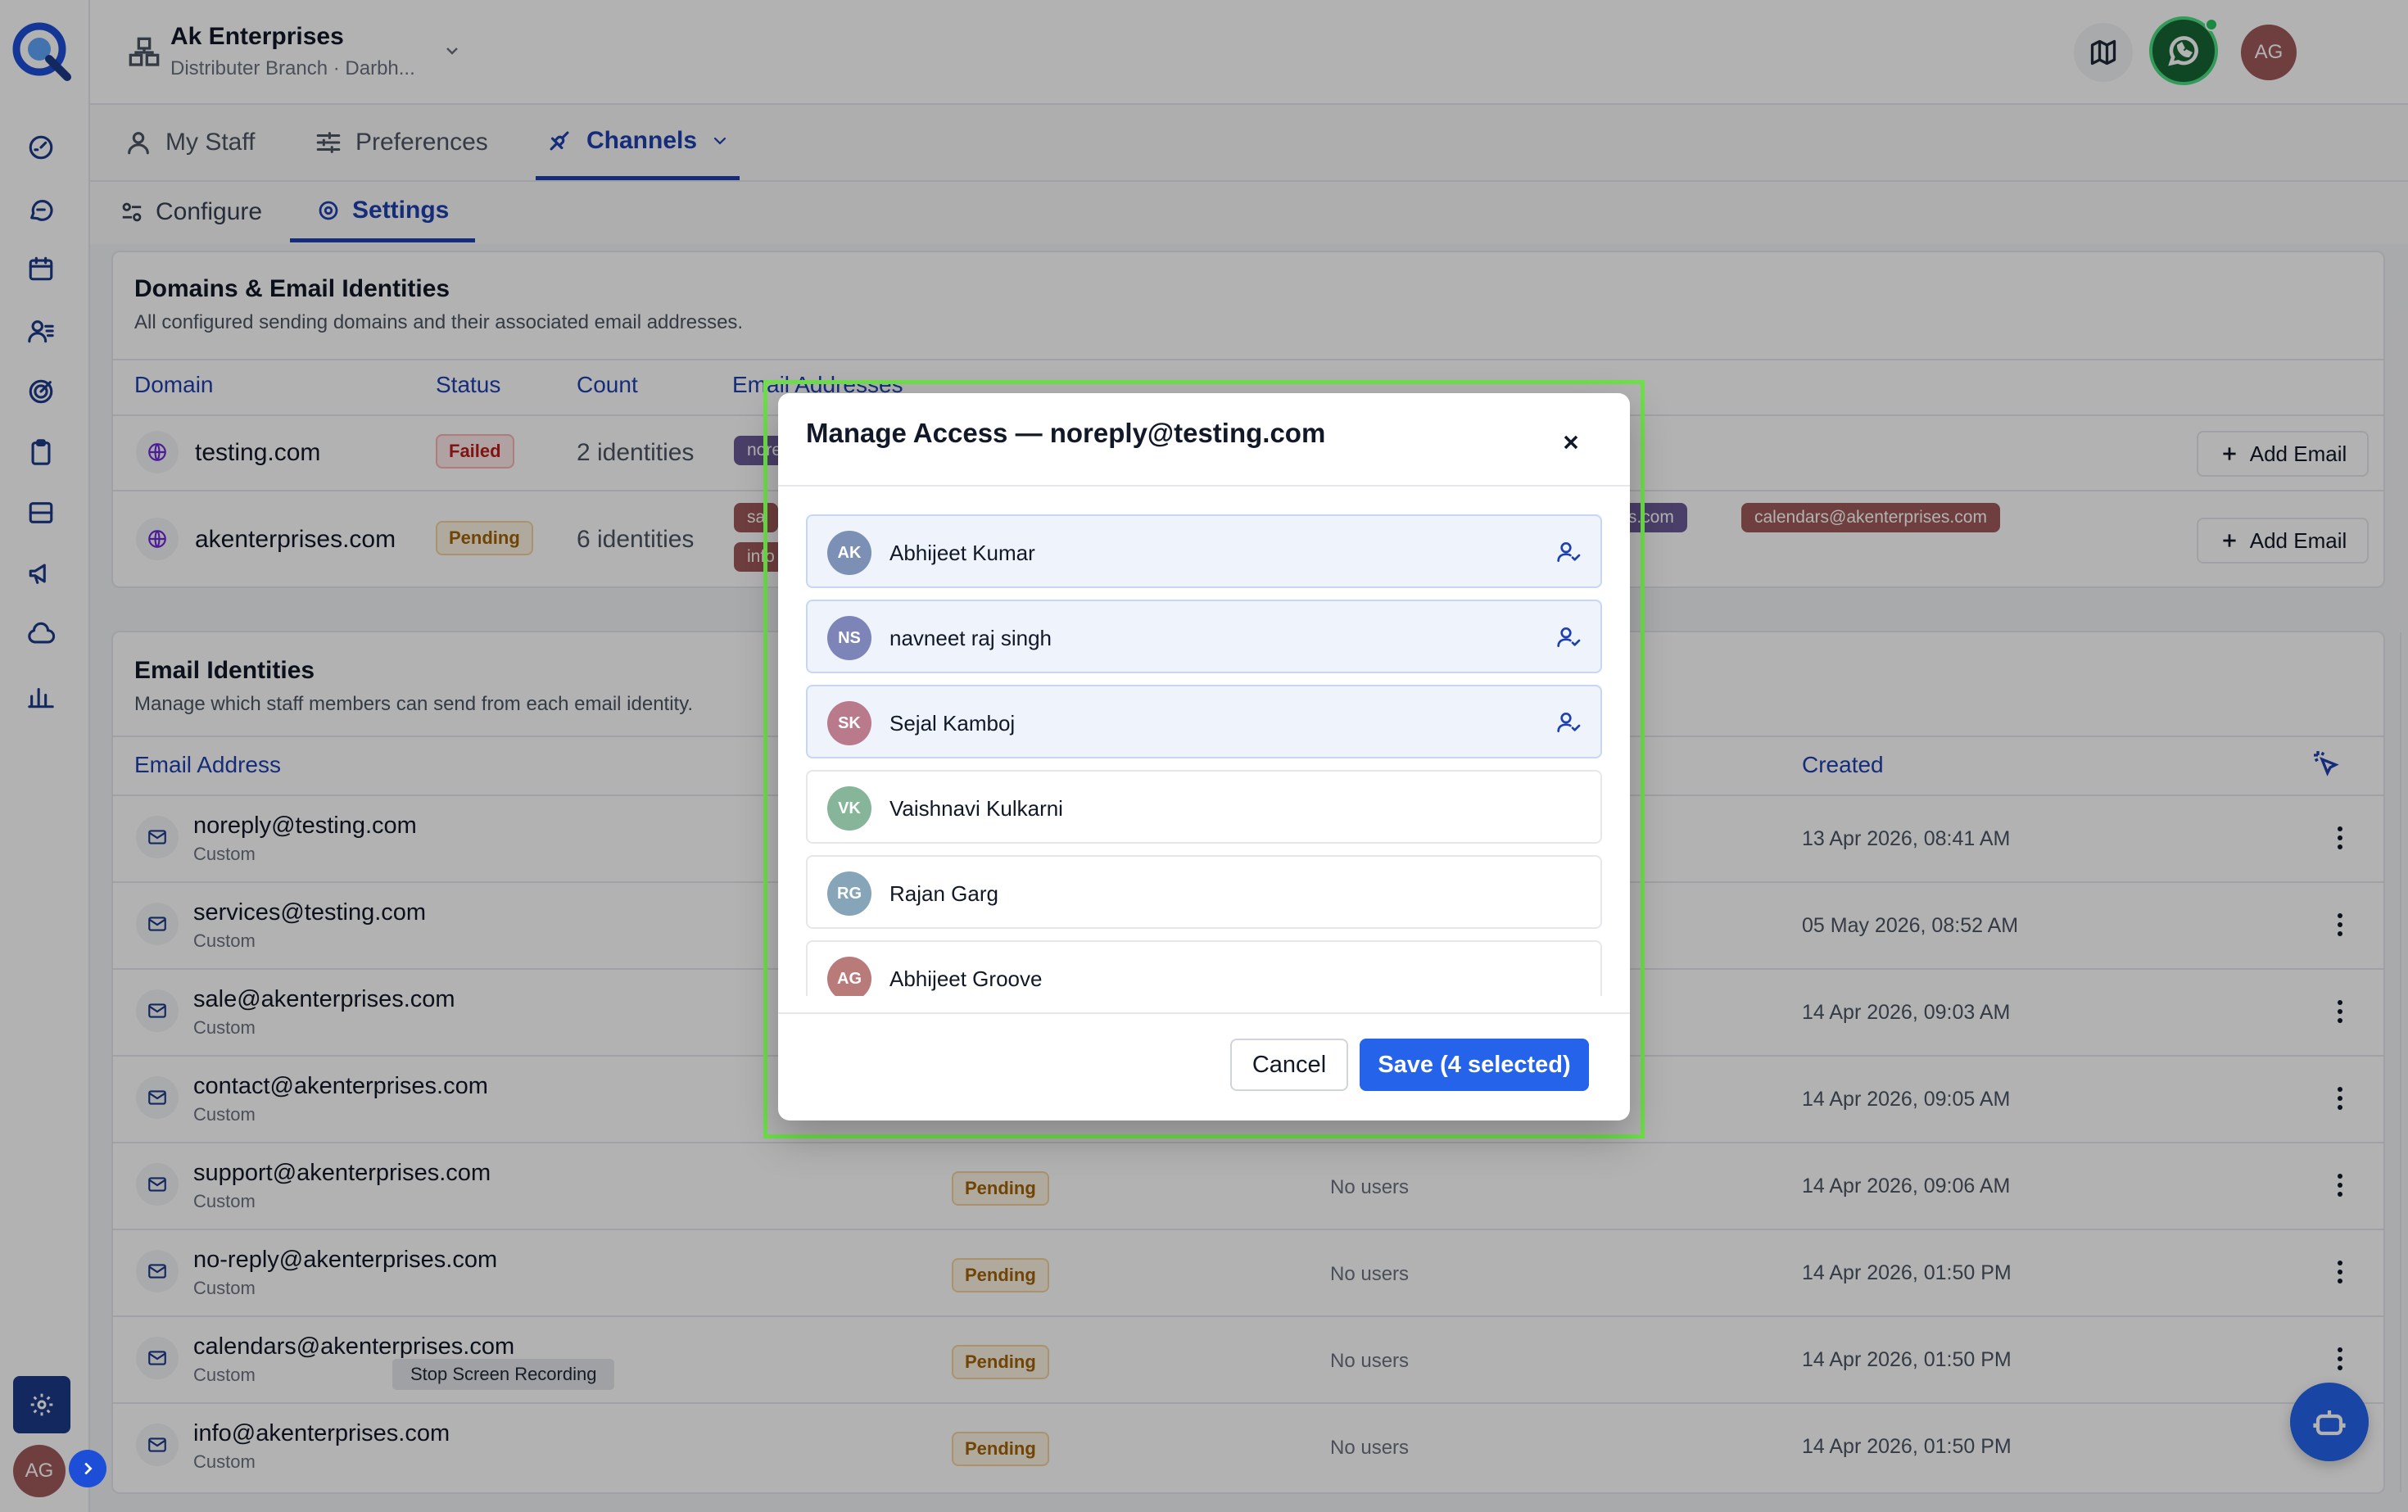  I want to click on staff-name: Vaishnavi Kulkarni, so click(976, 809).